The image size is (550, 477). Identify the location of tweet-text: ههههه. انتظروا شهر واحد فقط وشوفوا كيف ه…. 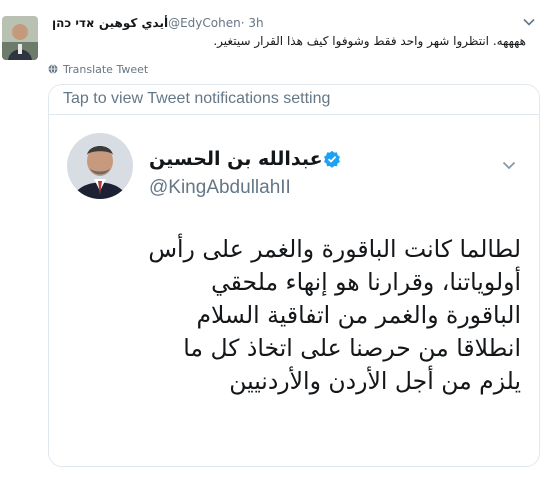
(369, 41).